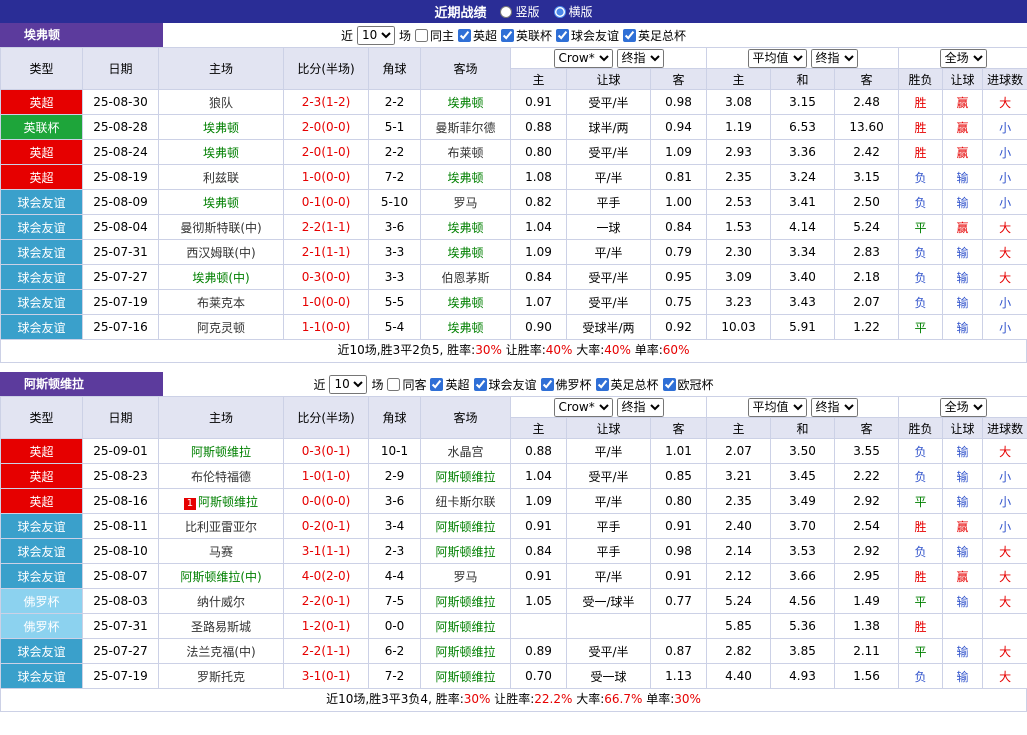  Describe the element at coordinates (221, 627) in the screenshot. I see `team-link: 圣路易斯城` at that location.